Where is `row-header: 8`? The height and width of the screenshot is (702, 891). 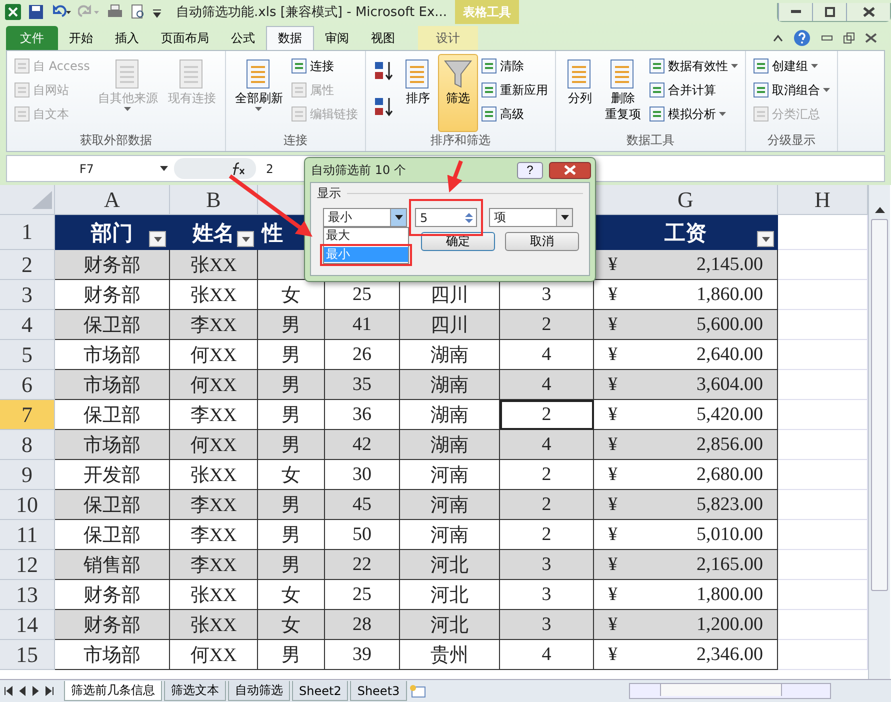
row-header: 8 is located at coordinates (27, 445).